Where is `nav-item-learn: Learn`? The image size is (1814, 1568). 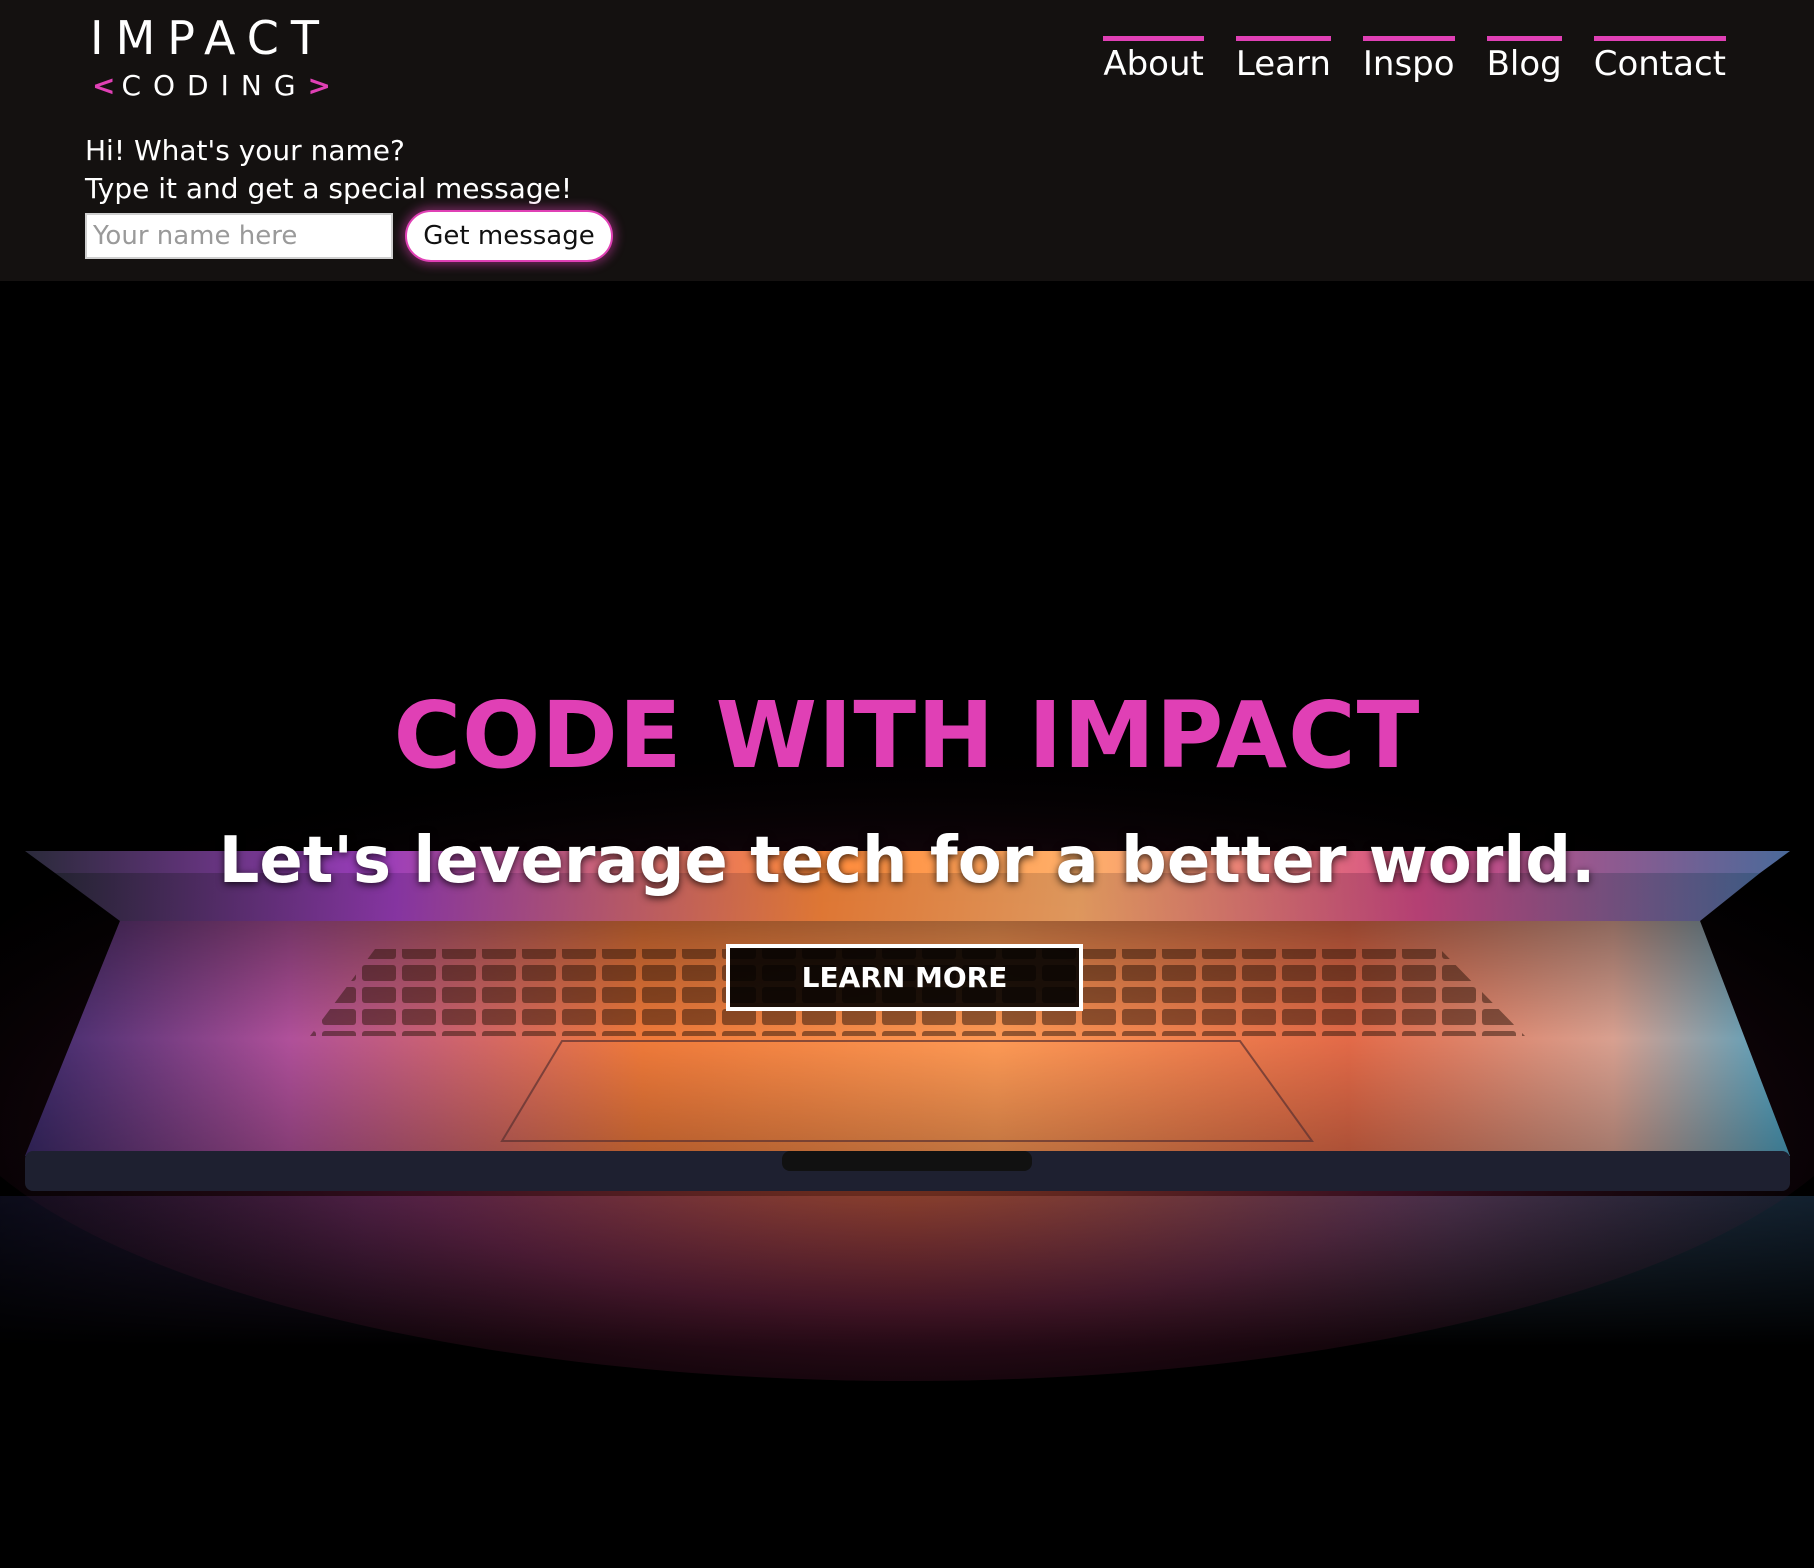 nav-item-learn: Learn is located at coordinates (1283, 60).